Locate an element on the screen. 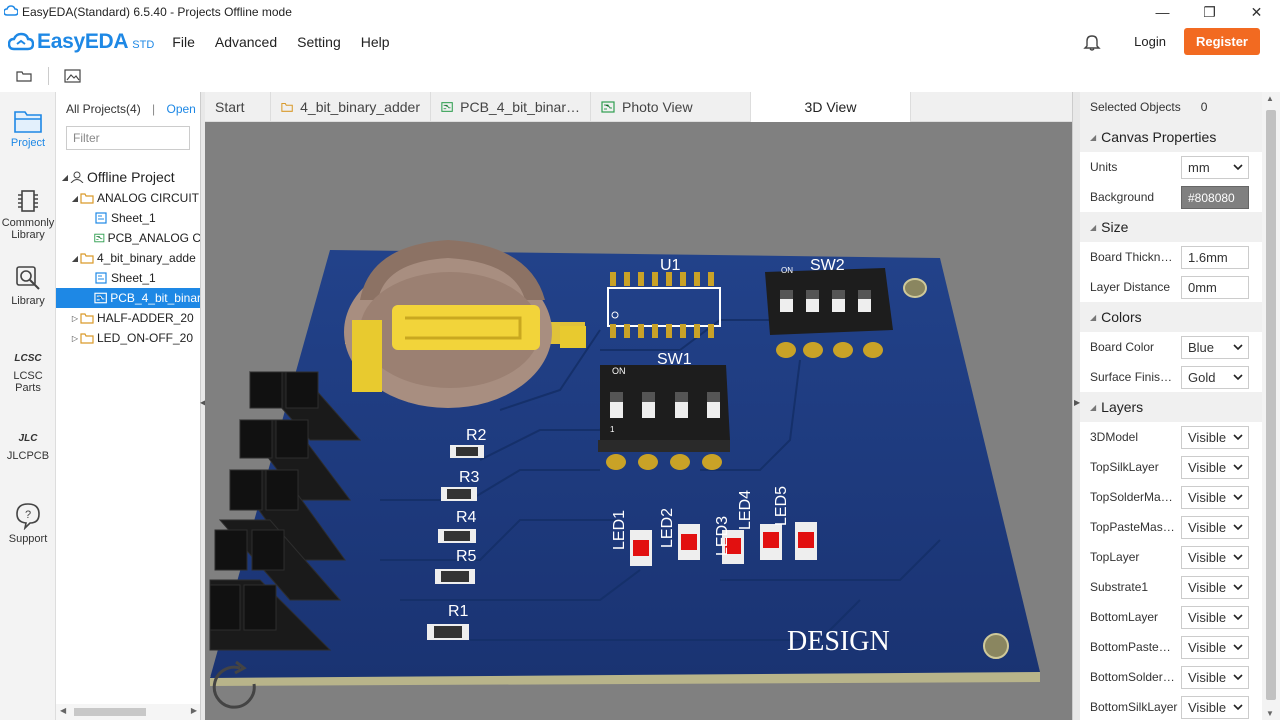  menu-setting: Setting is located at coordinates (319, 42).